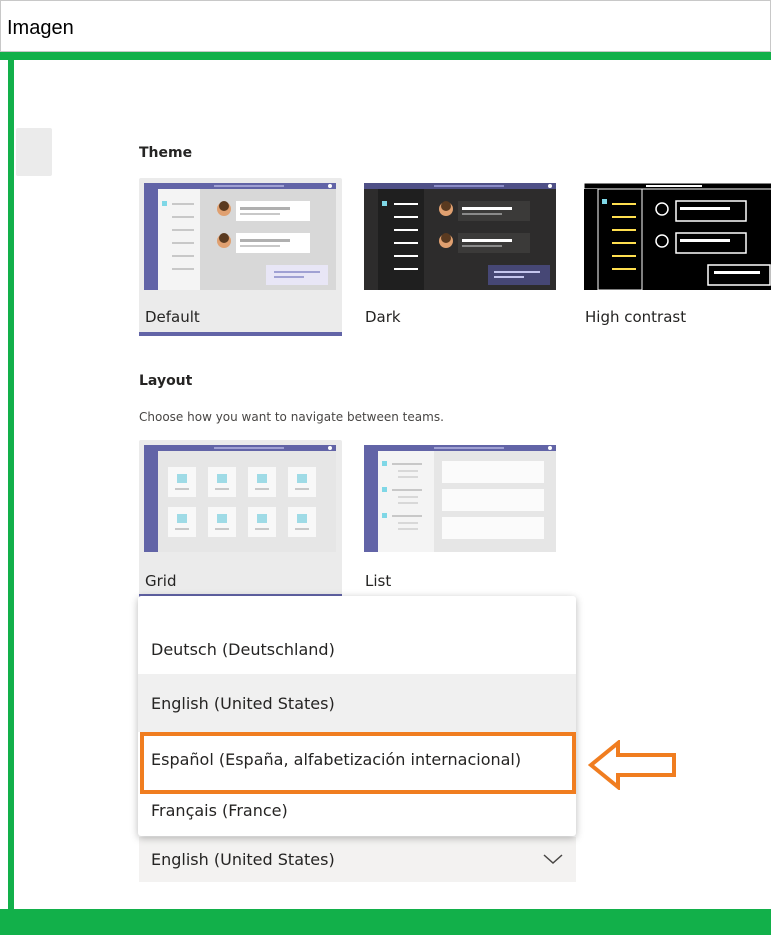  Describe the element at coordinates (172, 317) in the screenshot. I see `theme-option-label: Default` at that location.